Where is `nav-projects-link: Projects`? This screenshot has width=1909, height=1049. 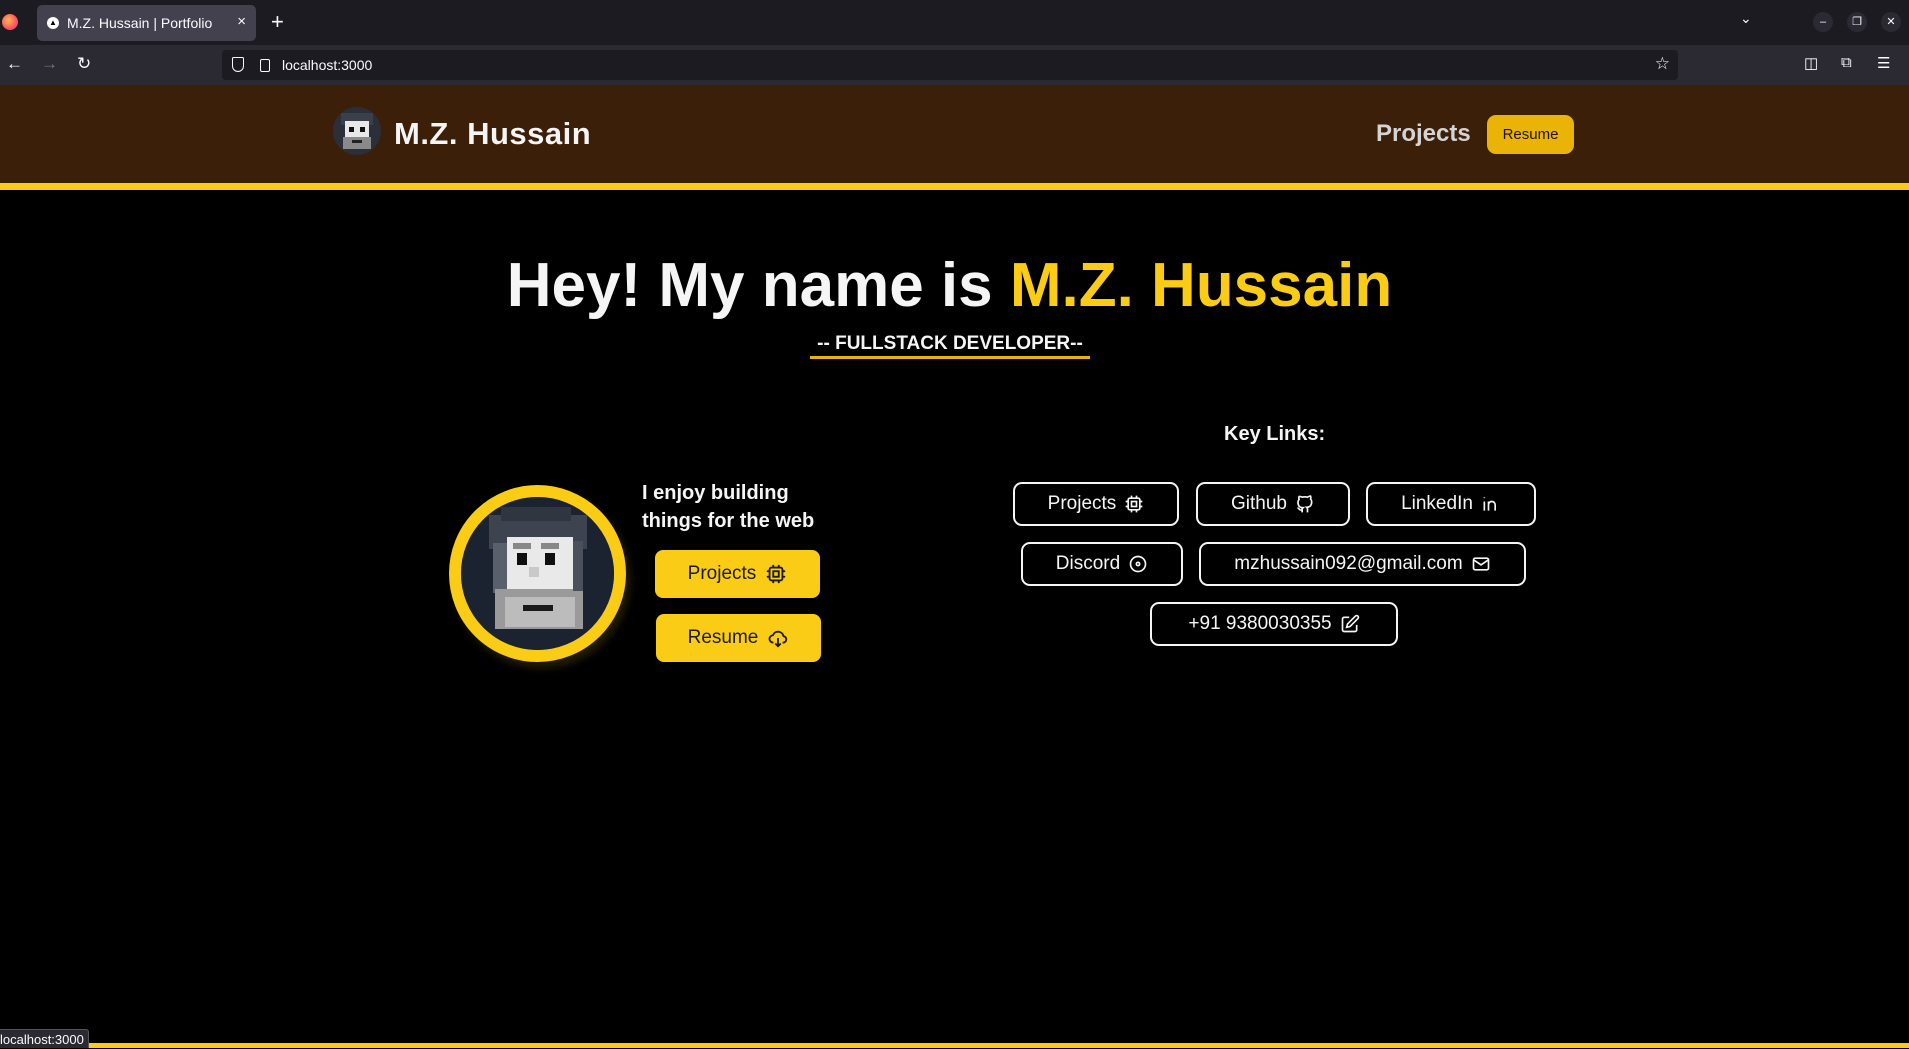
nav-projects-link: Projects is located at coordinates (1423, 134).